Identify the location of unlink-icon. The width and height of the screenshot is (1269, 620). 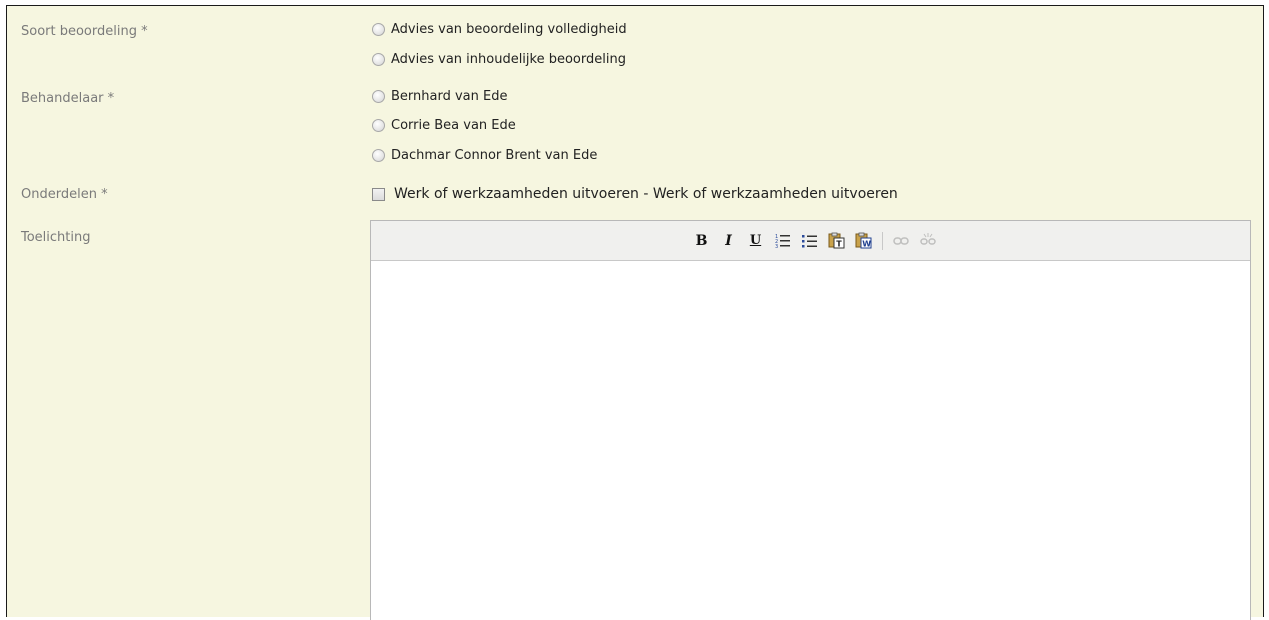
(928, 241).